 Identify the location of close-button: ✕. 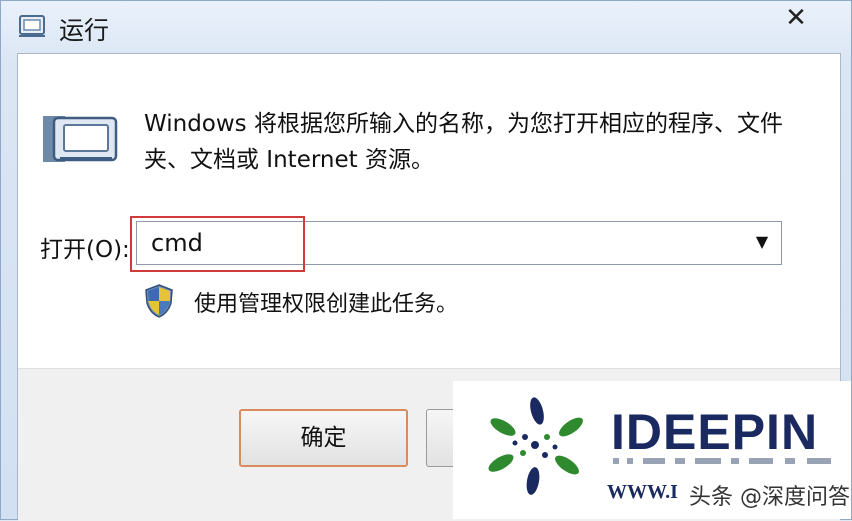
(796, 18).